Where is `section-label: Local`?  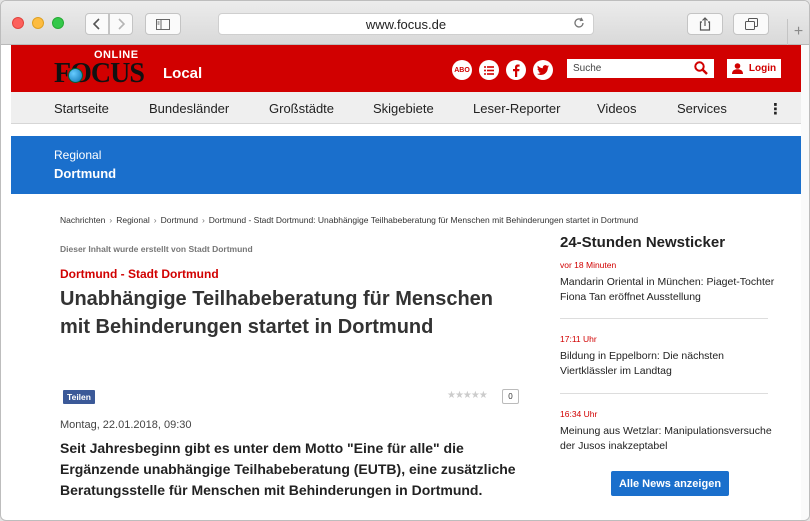
section-label: Local is located at coordinates (182, 73).